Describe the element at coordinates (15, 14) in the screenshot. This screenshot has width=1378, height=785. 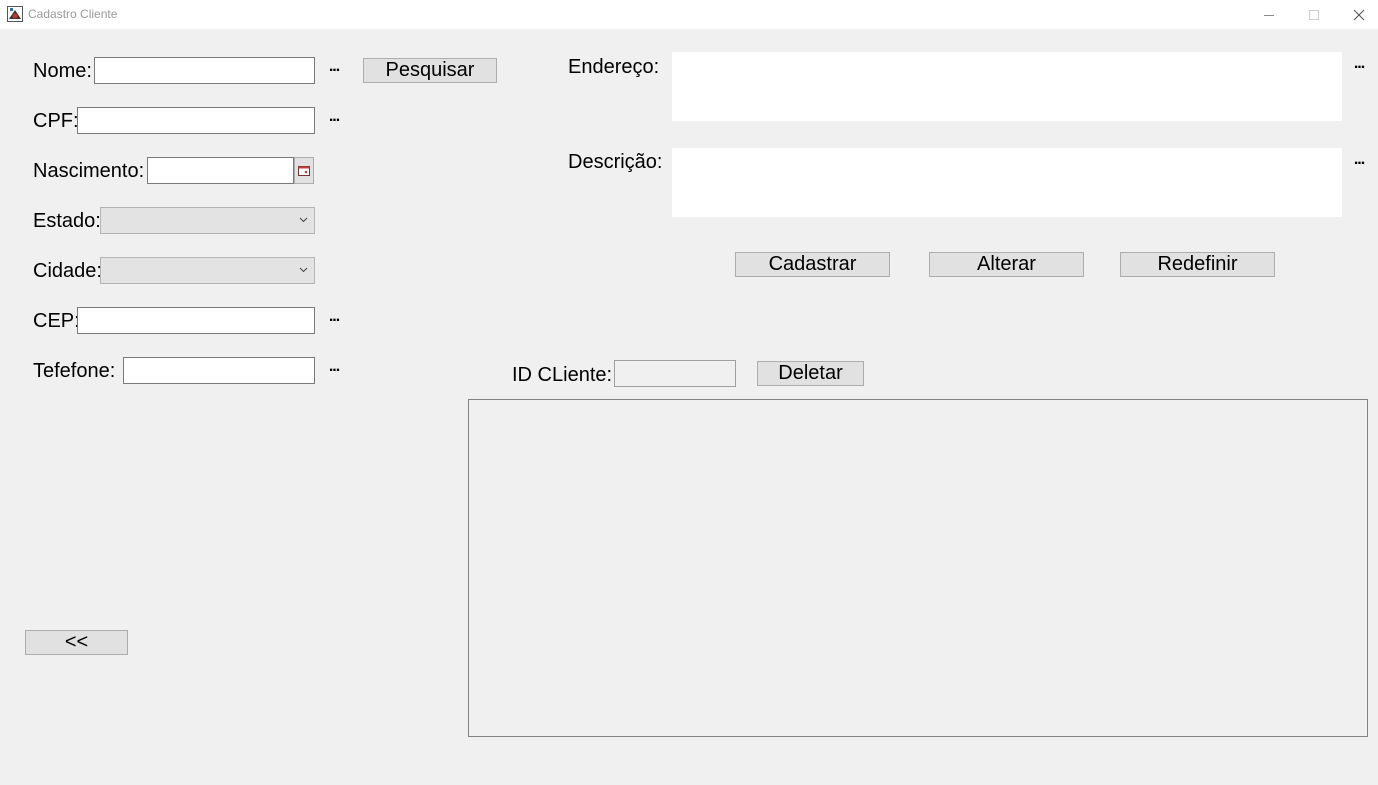
I see `java-app-icon` at that location.